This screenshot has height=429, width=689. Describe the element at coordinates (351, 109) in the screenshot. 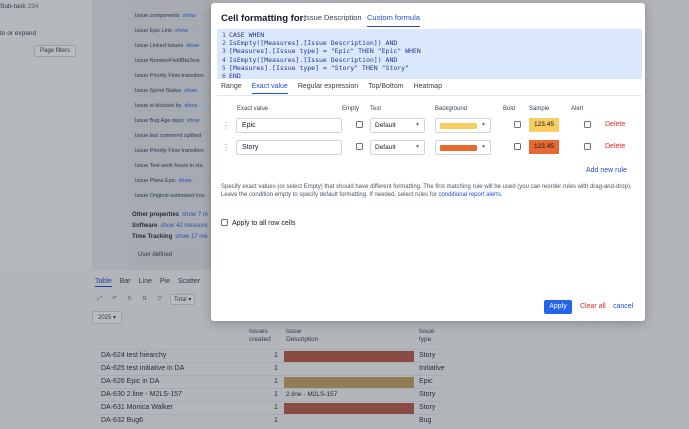

I see `col-empty: Empty` at that location.